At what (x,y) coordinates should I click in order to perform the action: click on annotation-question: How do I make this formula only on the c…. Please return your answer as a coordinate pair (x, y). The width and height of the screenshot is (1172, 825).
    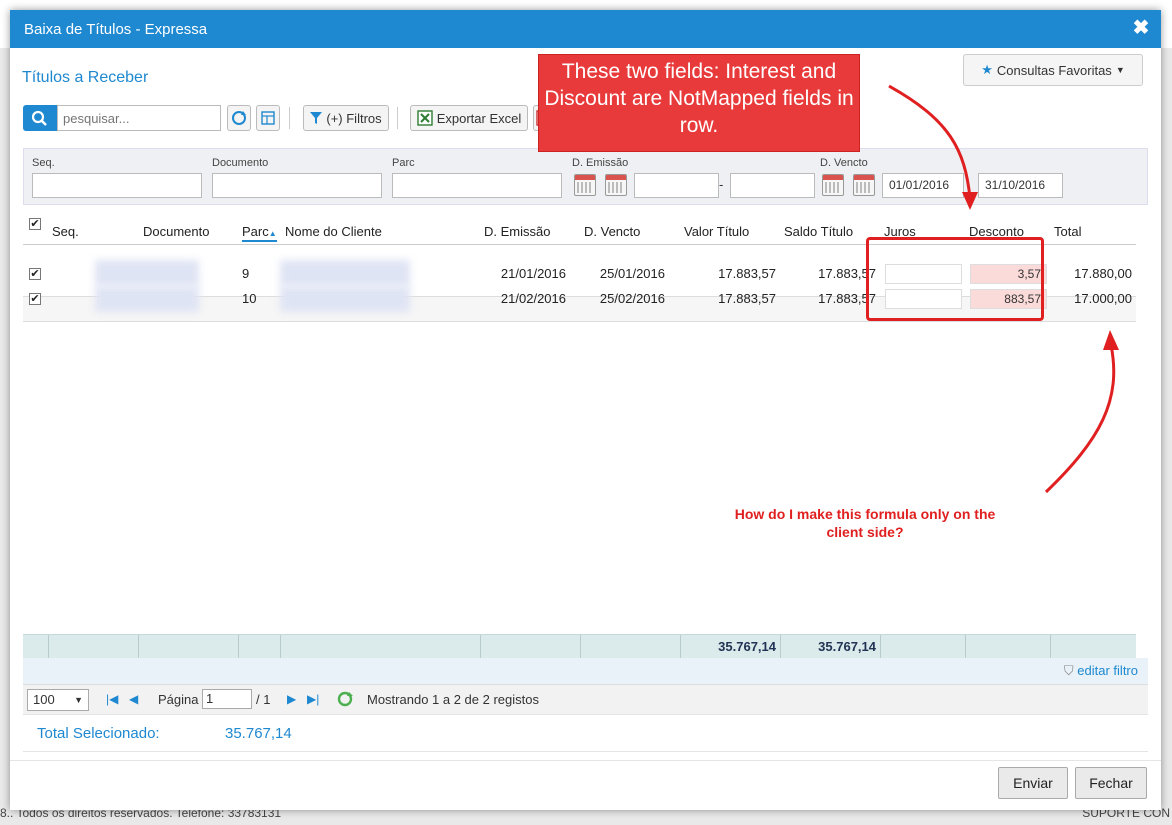
    Looking at the image, I should click on (865, 523).